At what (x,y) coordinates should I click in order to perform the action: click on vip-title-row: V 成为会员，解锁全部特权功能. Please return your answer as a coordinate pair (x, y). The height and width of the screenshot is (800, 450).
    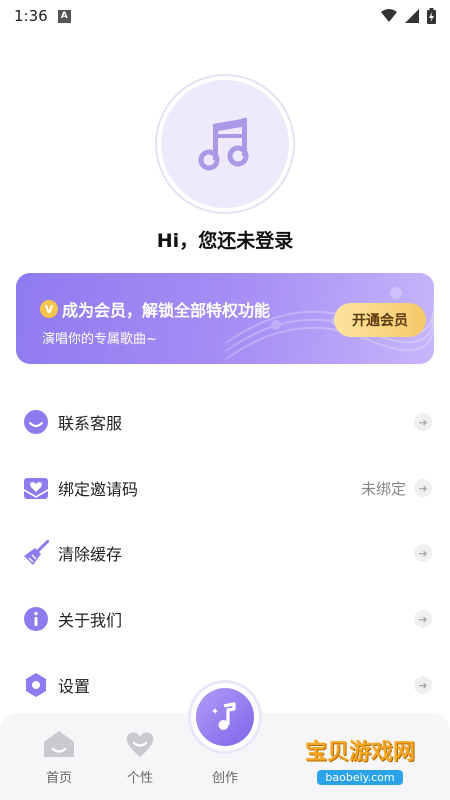
    Looking at the image, I should click on (155, 309).